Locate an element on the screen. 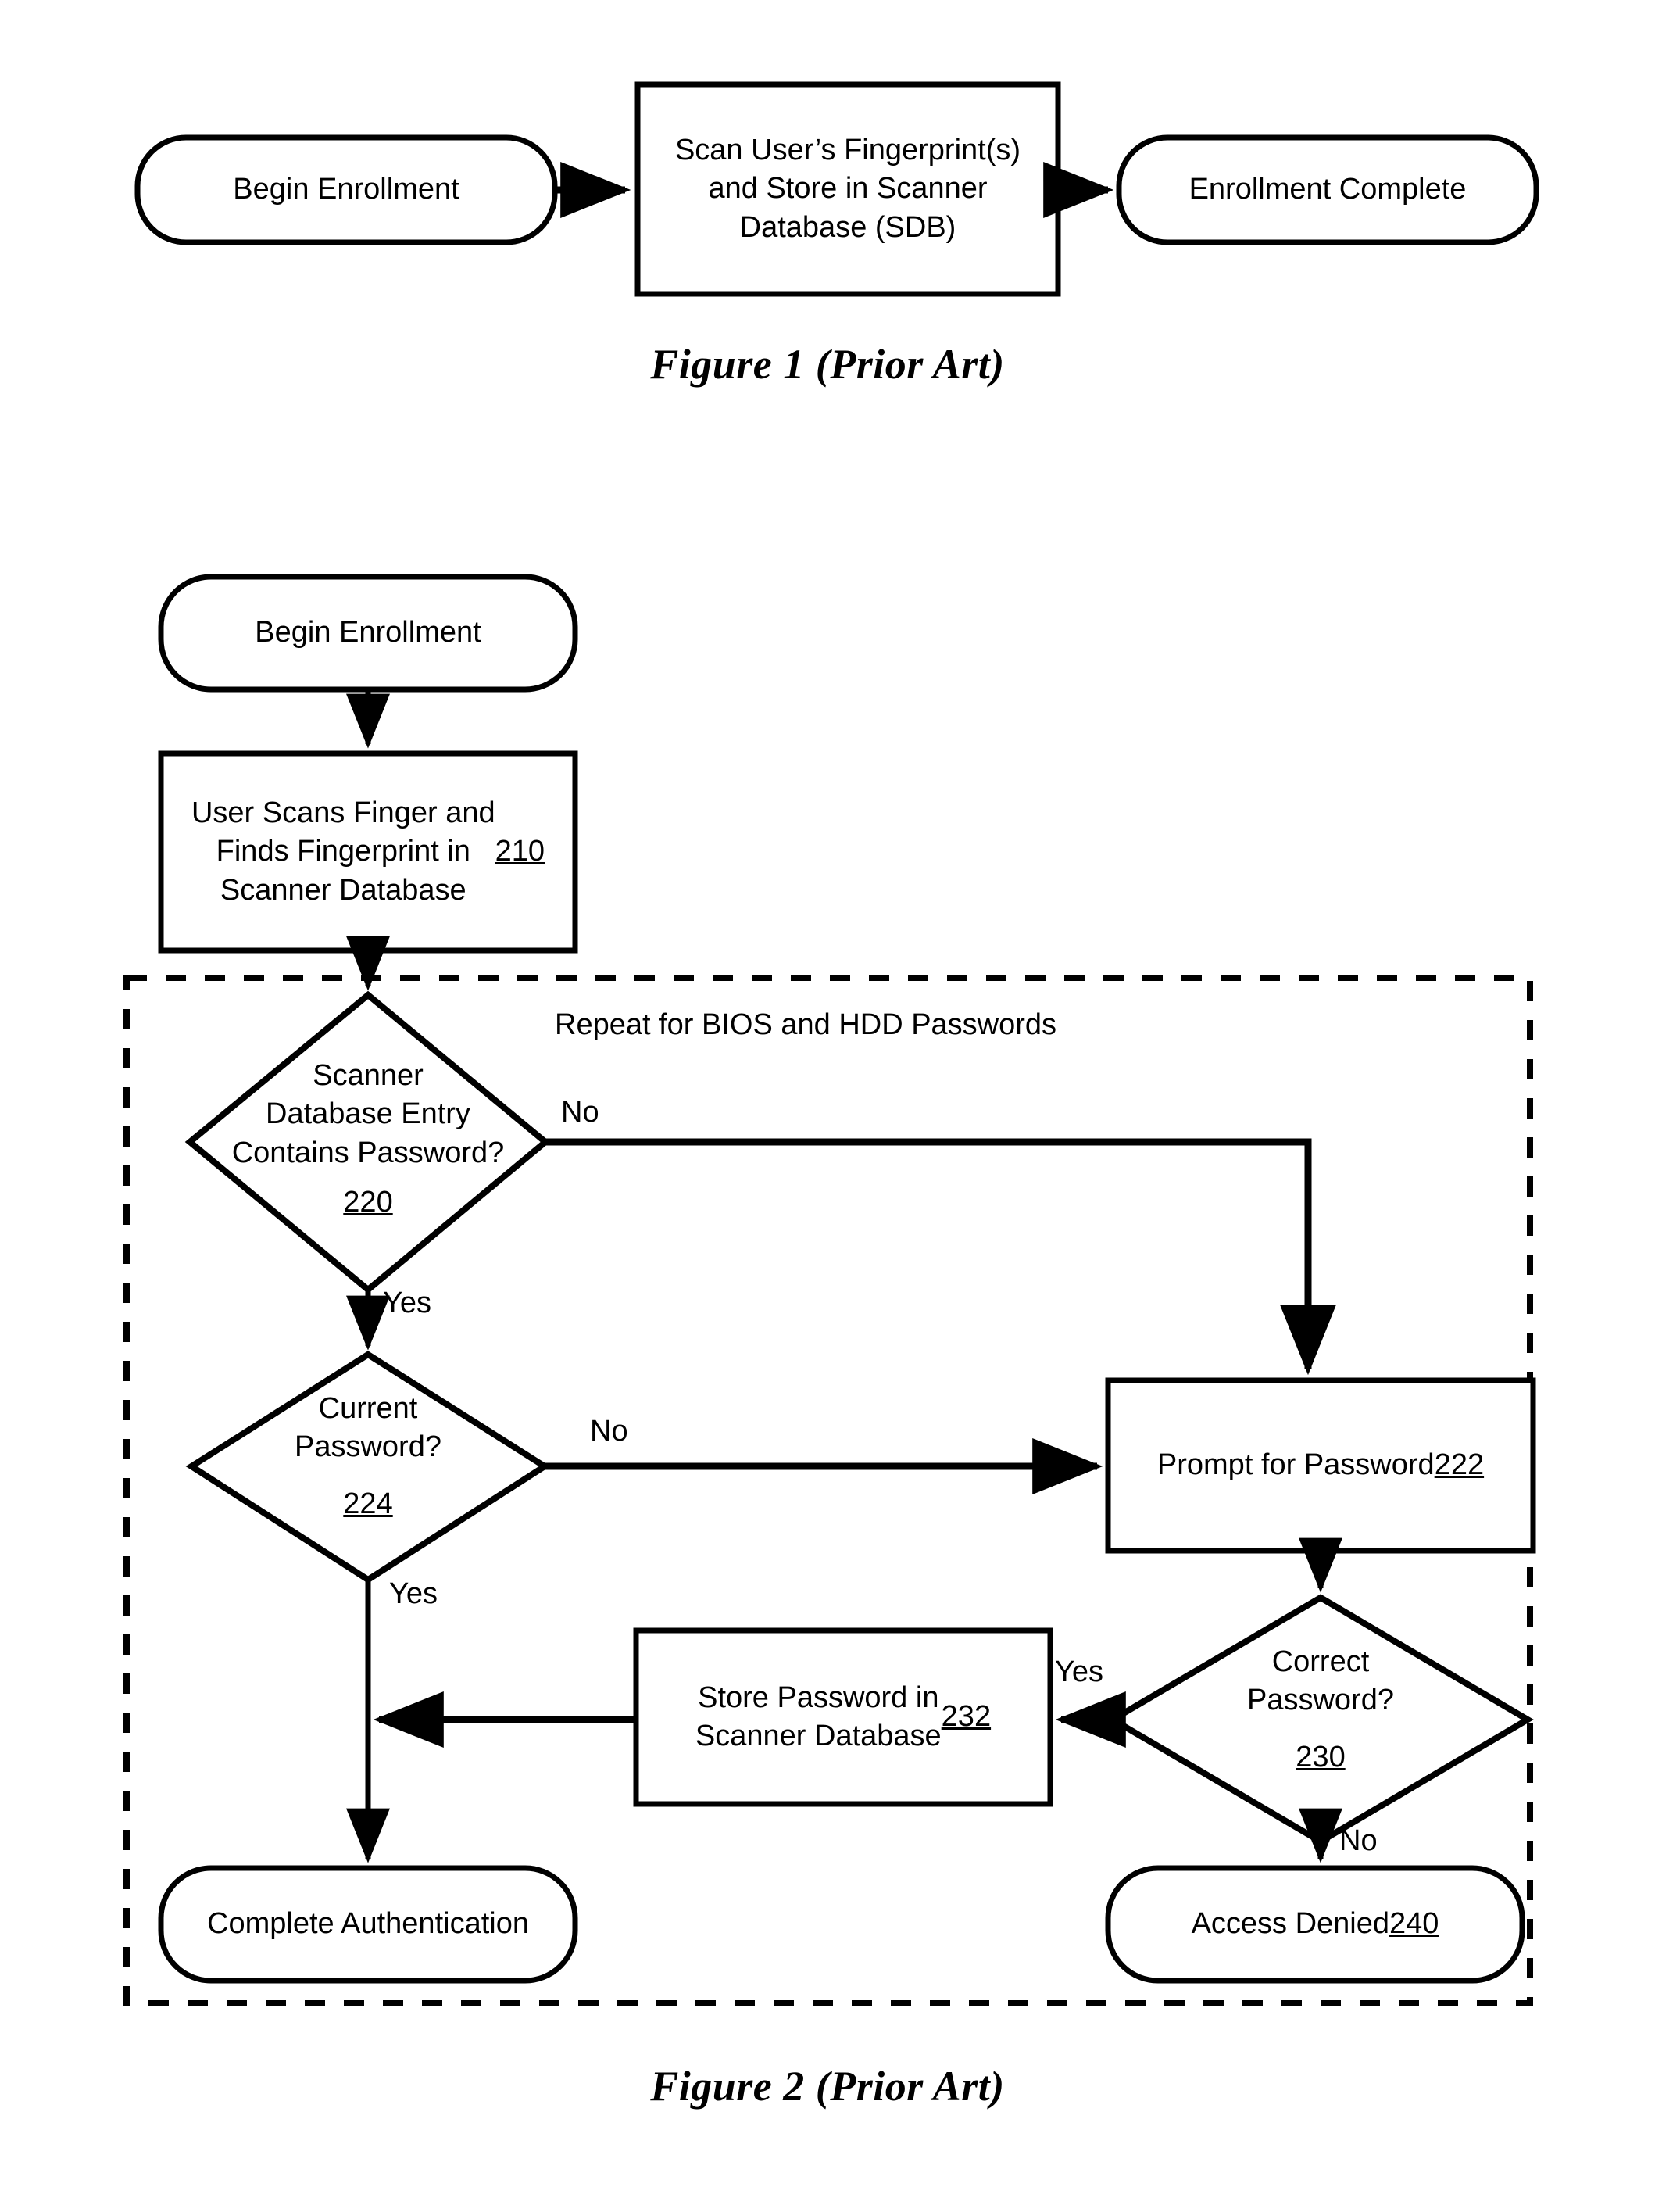 Image resolution: width=1655 pixels, height=2212 pixels. fig2-current-password-shape is located at coordinates (368, 1467).